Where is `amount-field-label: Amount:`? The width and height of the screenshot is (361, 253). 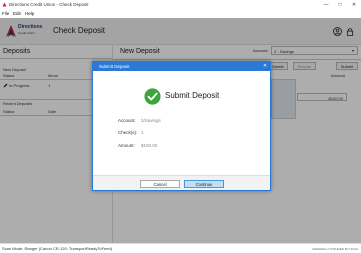 amount-field-label: Amount: is located at coordinates (126, 145).